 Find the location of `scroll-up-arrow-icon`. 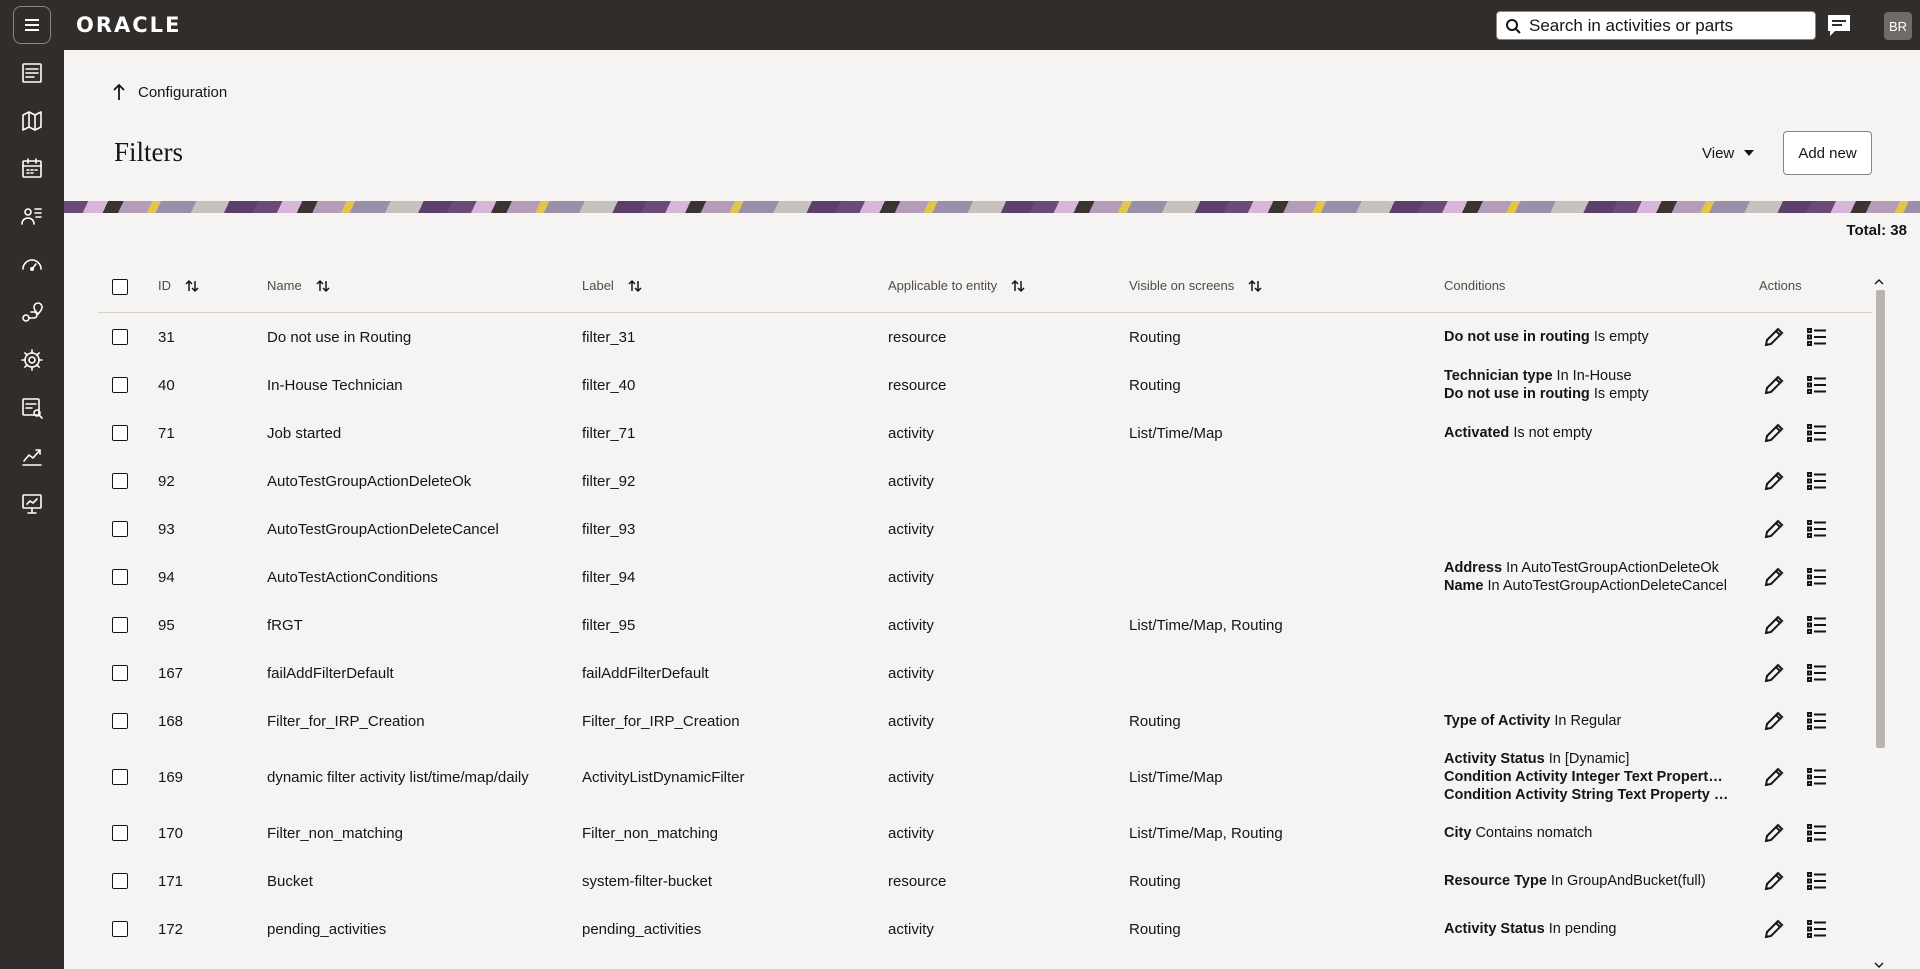

scroll-up-arrow-icon is located at coordinates (1879, 282).